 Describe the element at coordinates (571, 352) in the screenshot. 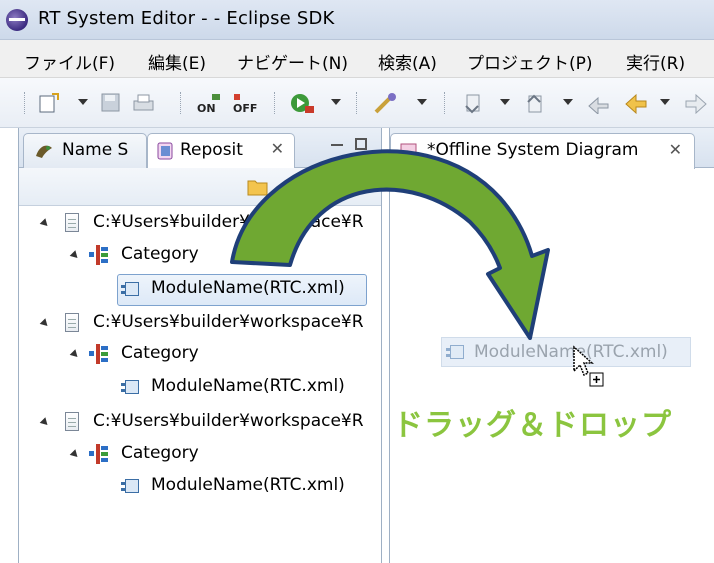

I see `drag-ghost-label: ModuleName(RTC.xml)` at that location.